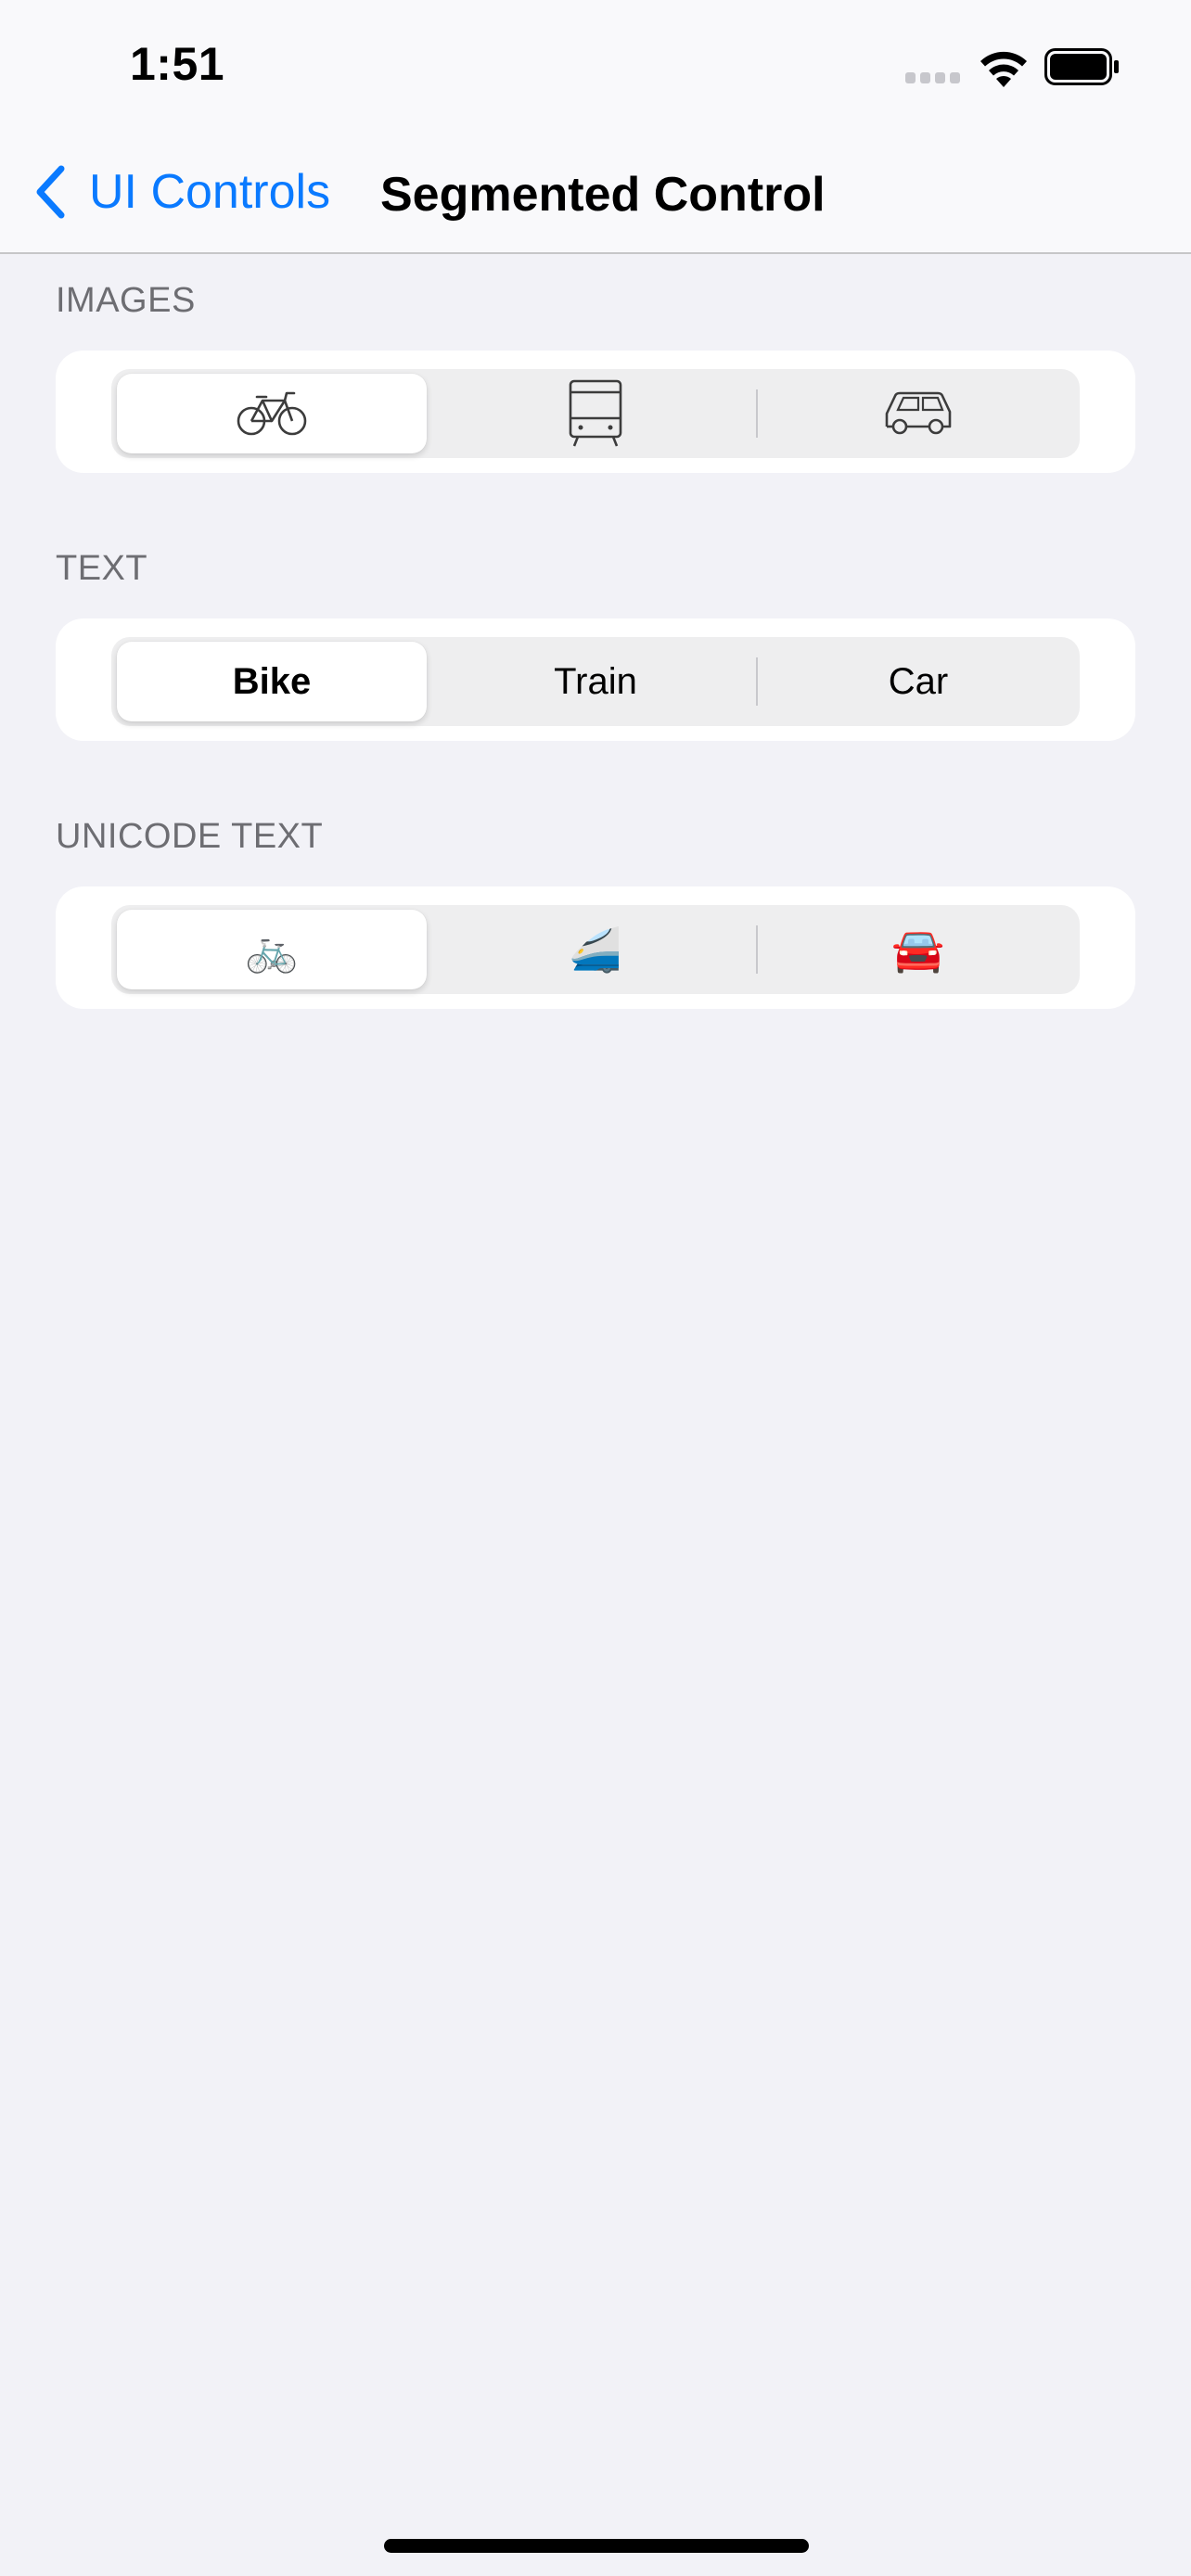 The height and width of the screenshot is (2576, 1191). Describe the element at coordinates (918, 682) in the screenshot. I see `segment-car: Car` at that location.